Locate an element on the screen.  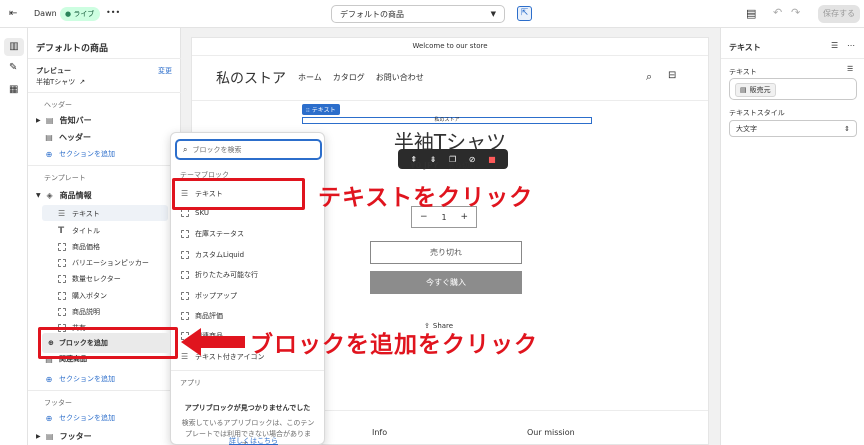
block-item: 商品価格 is located at coordinates (79, 247).